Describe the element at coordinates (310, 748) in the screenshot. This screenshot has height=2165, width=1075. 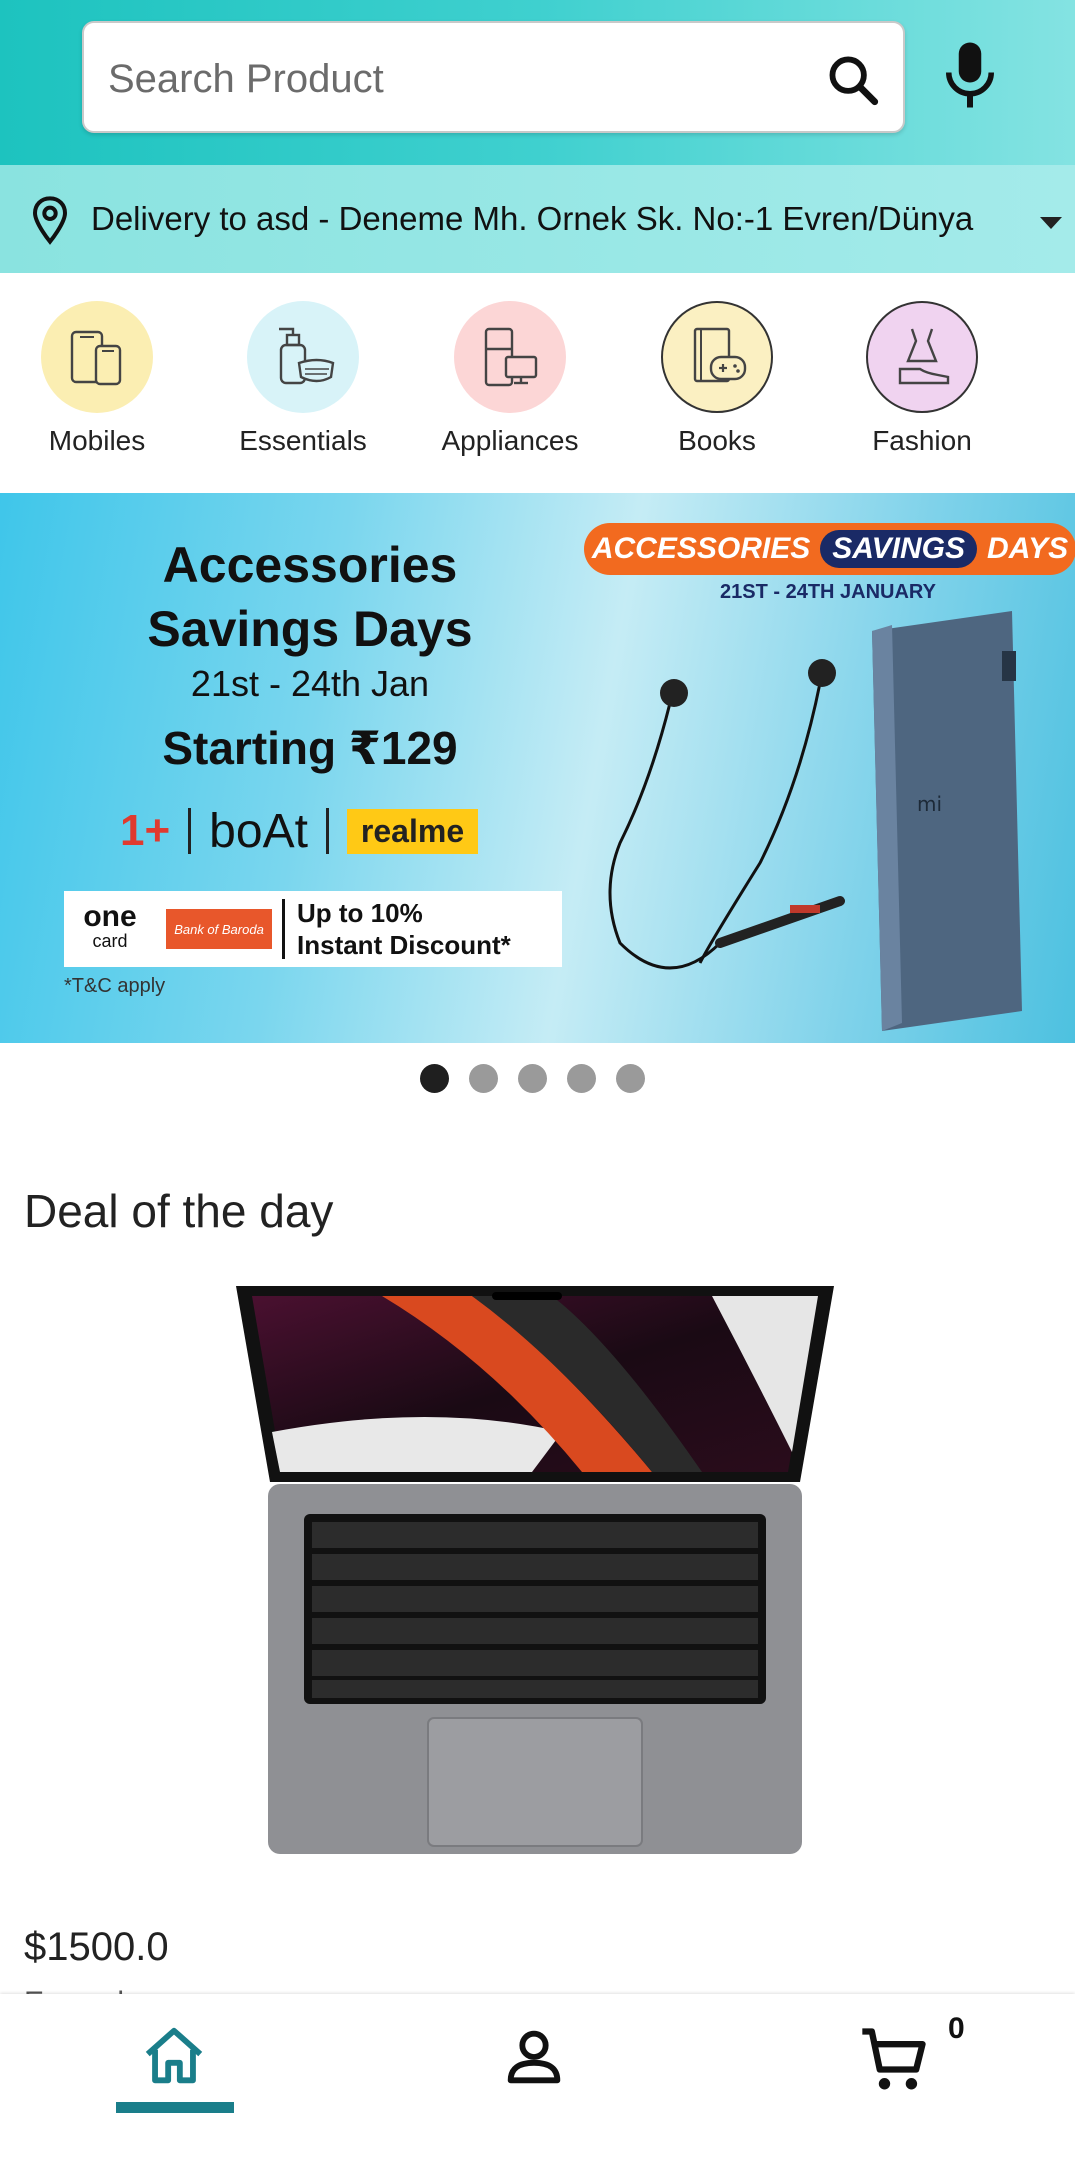
I see `banner-price: Starting ₹129` at that location.